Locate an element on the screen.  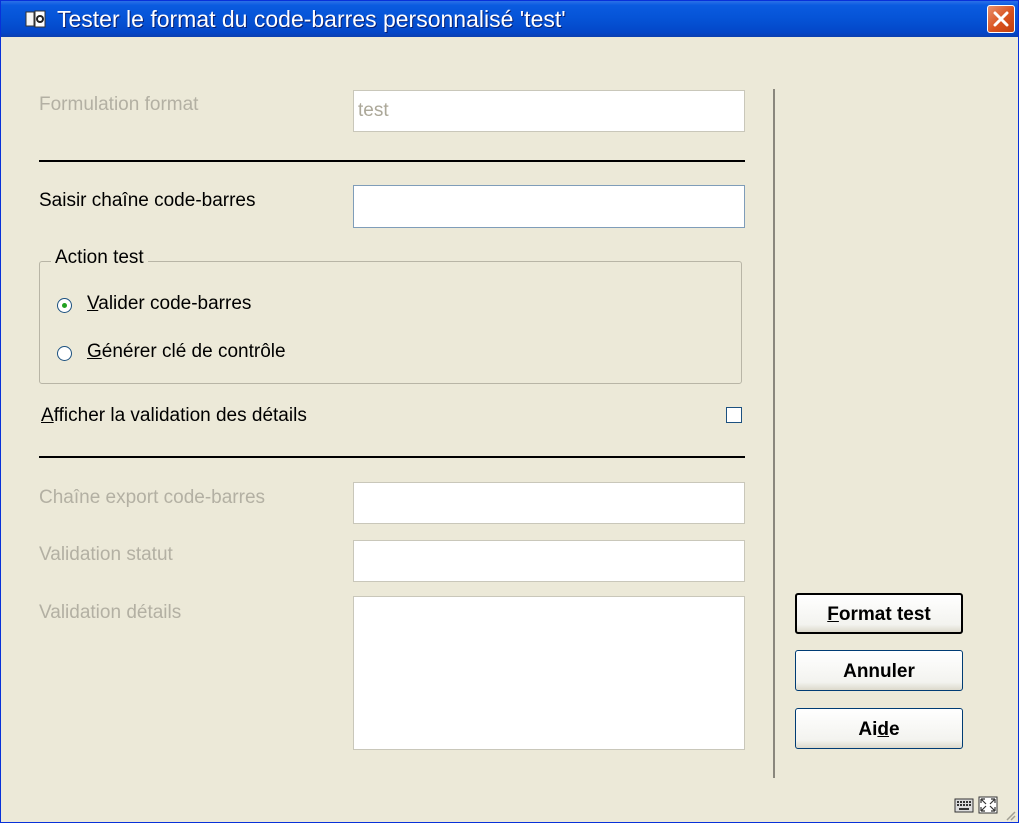
close-button is located at coordinates (1001, 19).